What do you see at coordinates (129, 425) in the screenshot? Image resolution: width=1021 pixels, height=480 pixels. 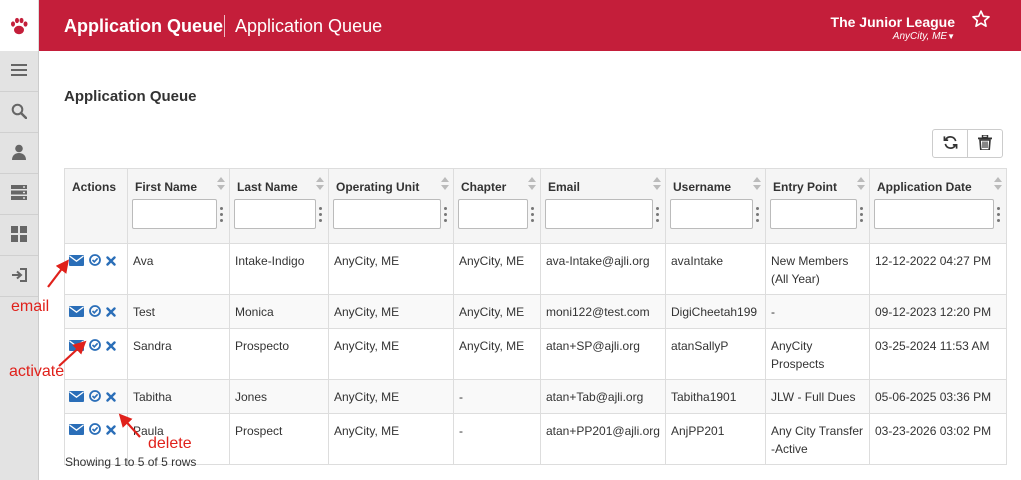 I see `delete-arrow` at bounding box center [129, 425].